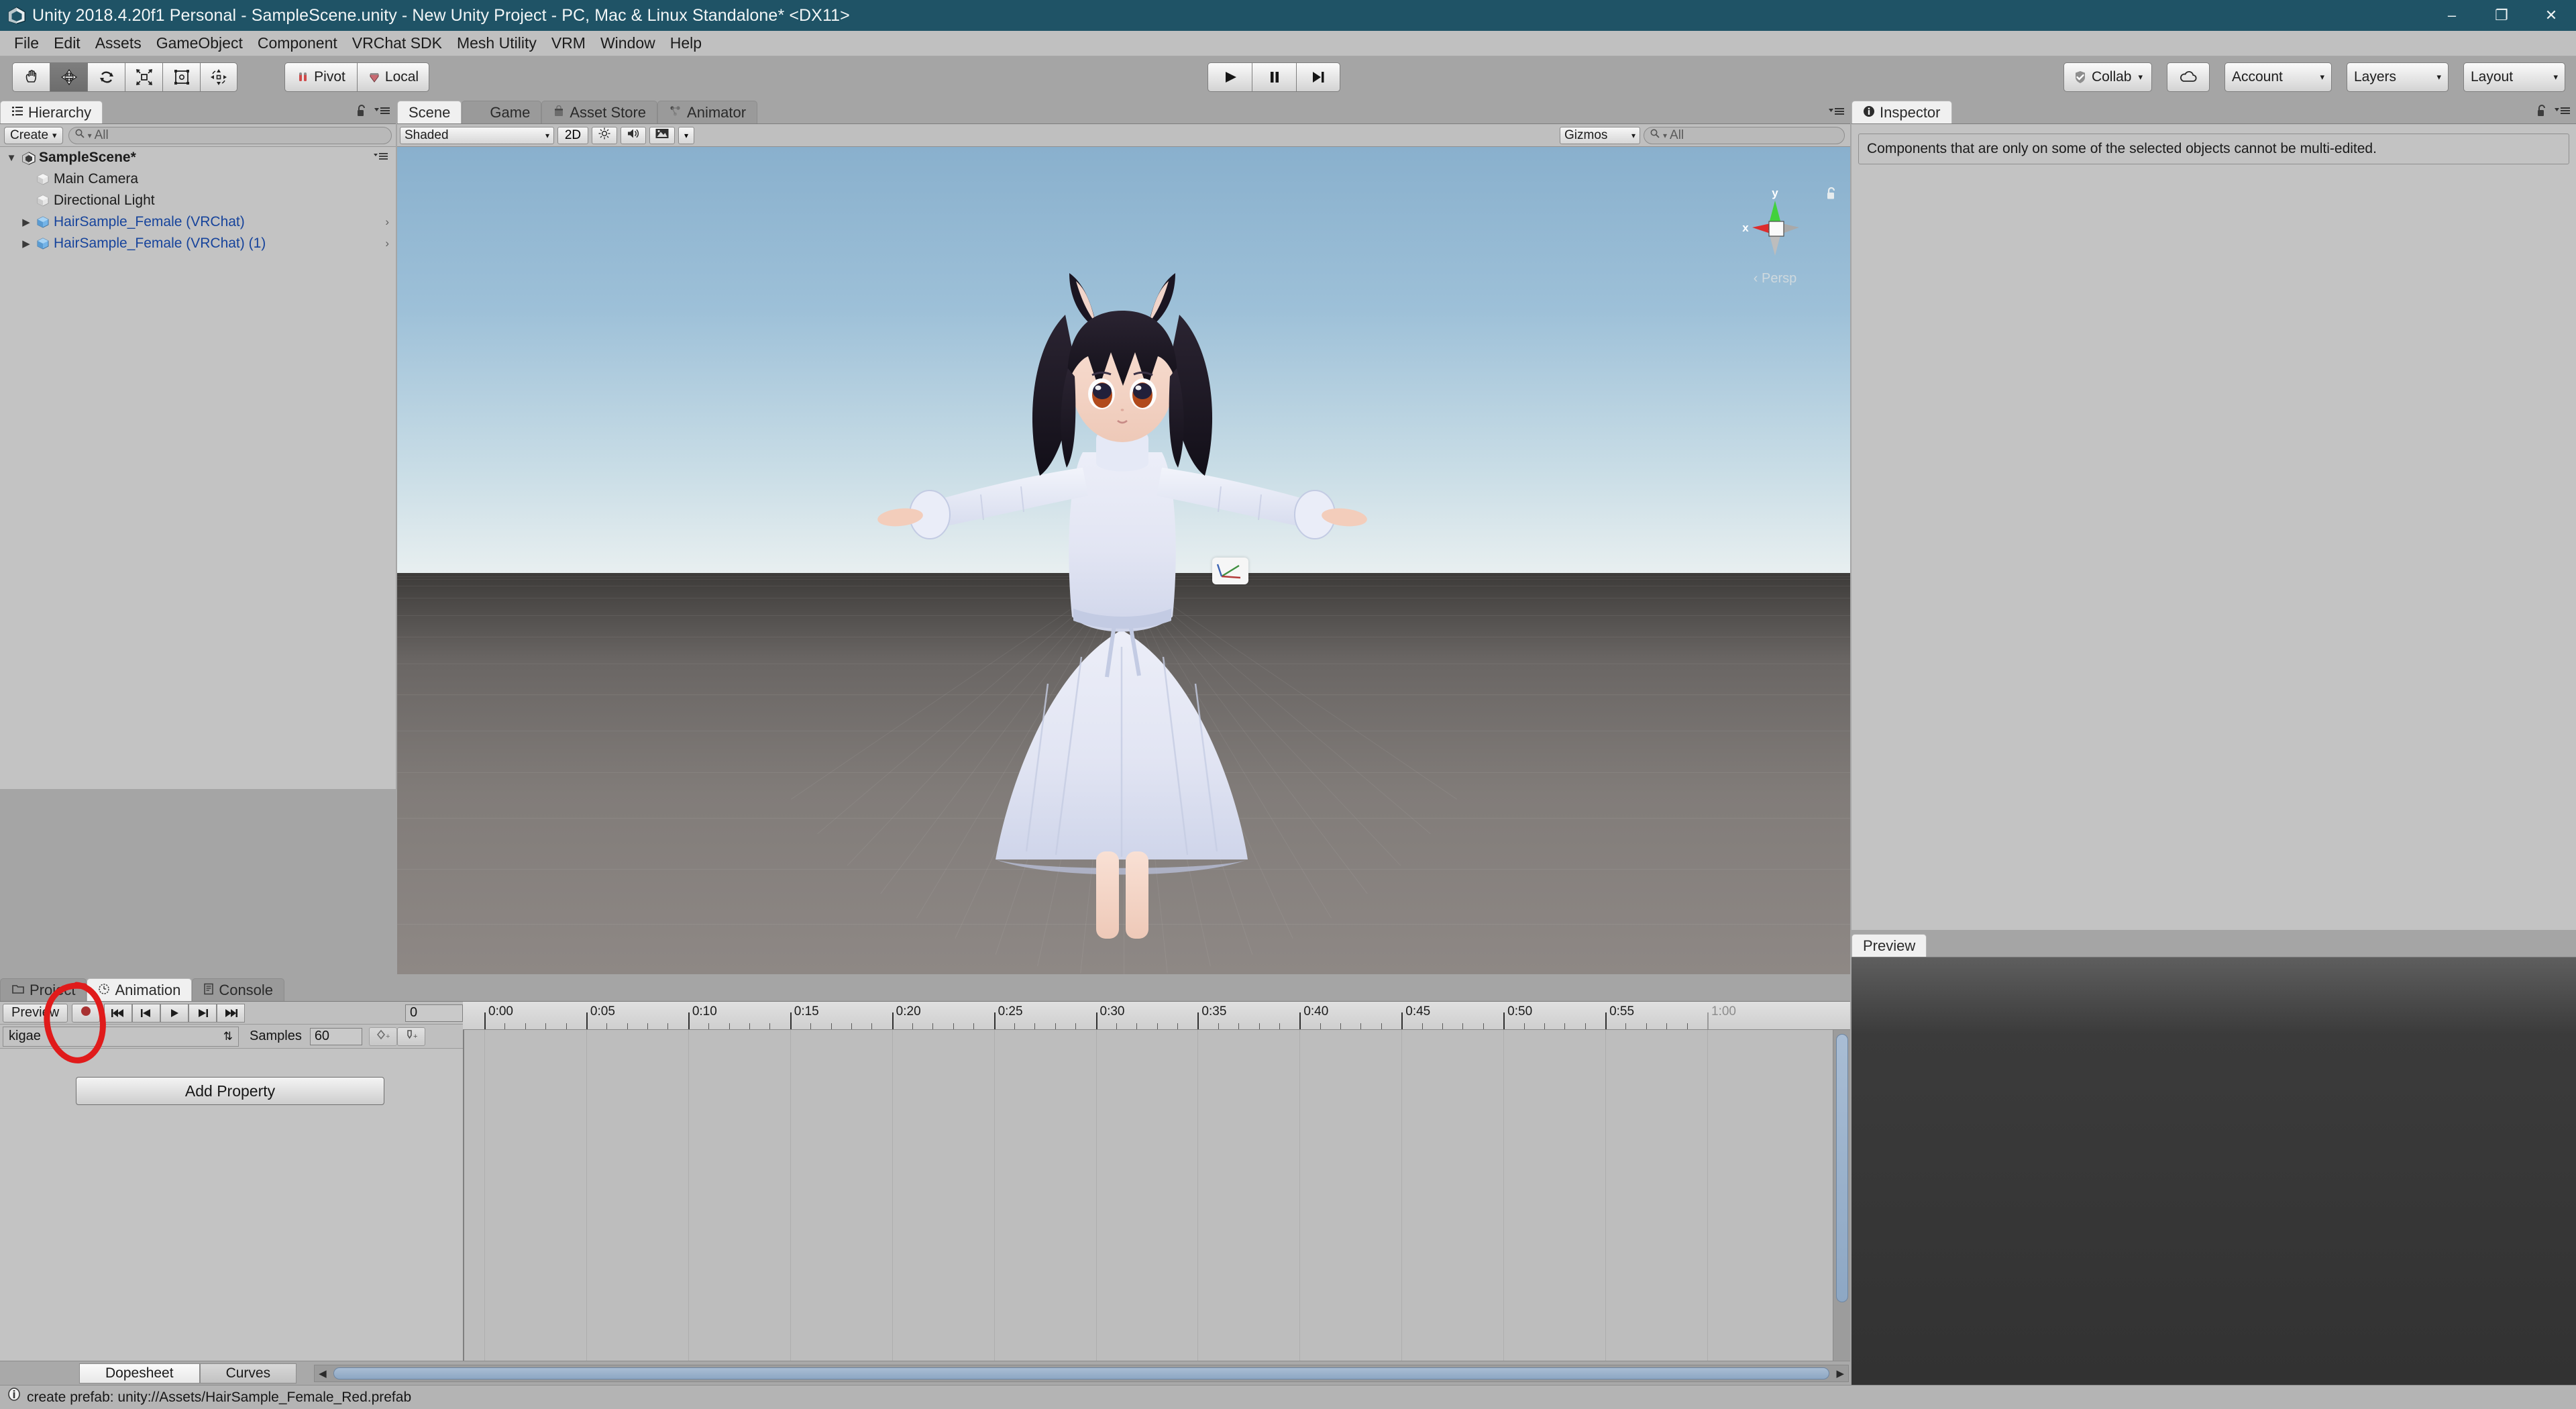 The image size is (2576, 1409). Describe the element at coordinates (1901, 112) in the screenshot. I see `tab-inspector: Inspector` at that location.